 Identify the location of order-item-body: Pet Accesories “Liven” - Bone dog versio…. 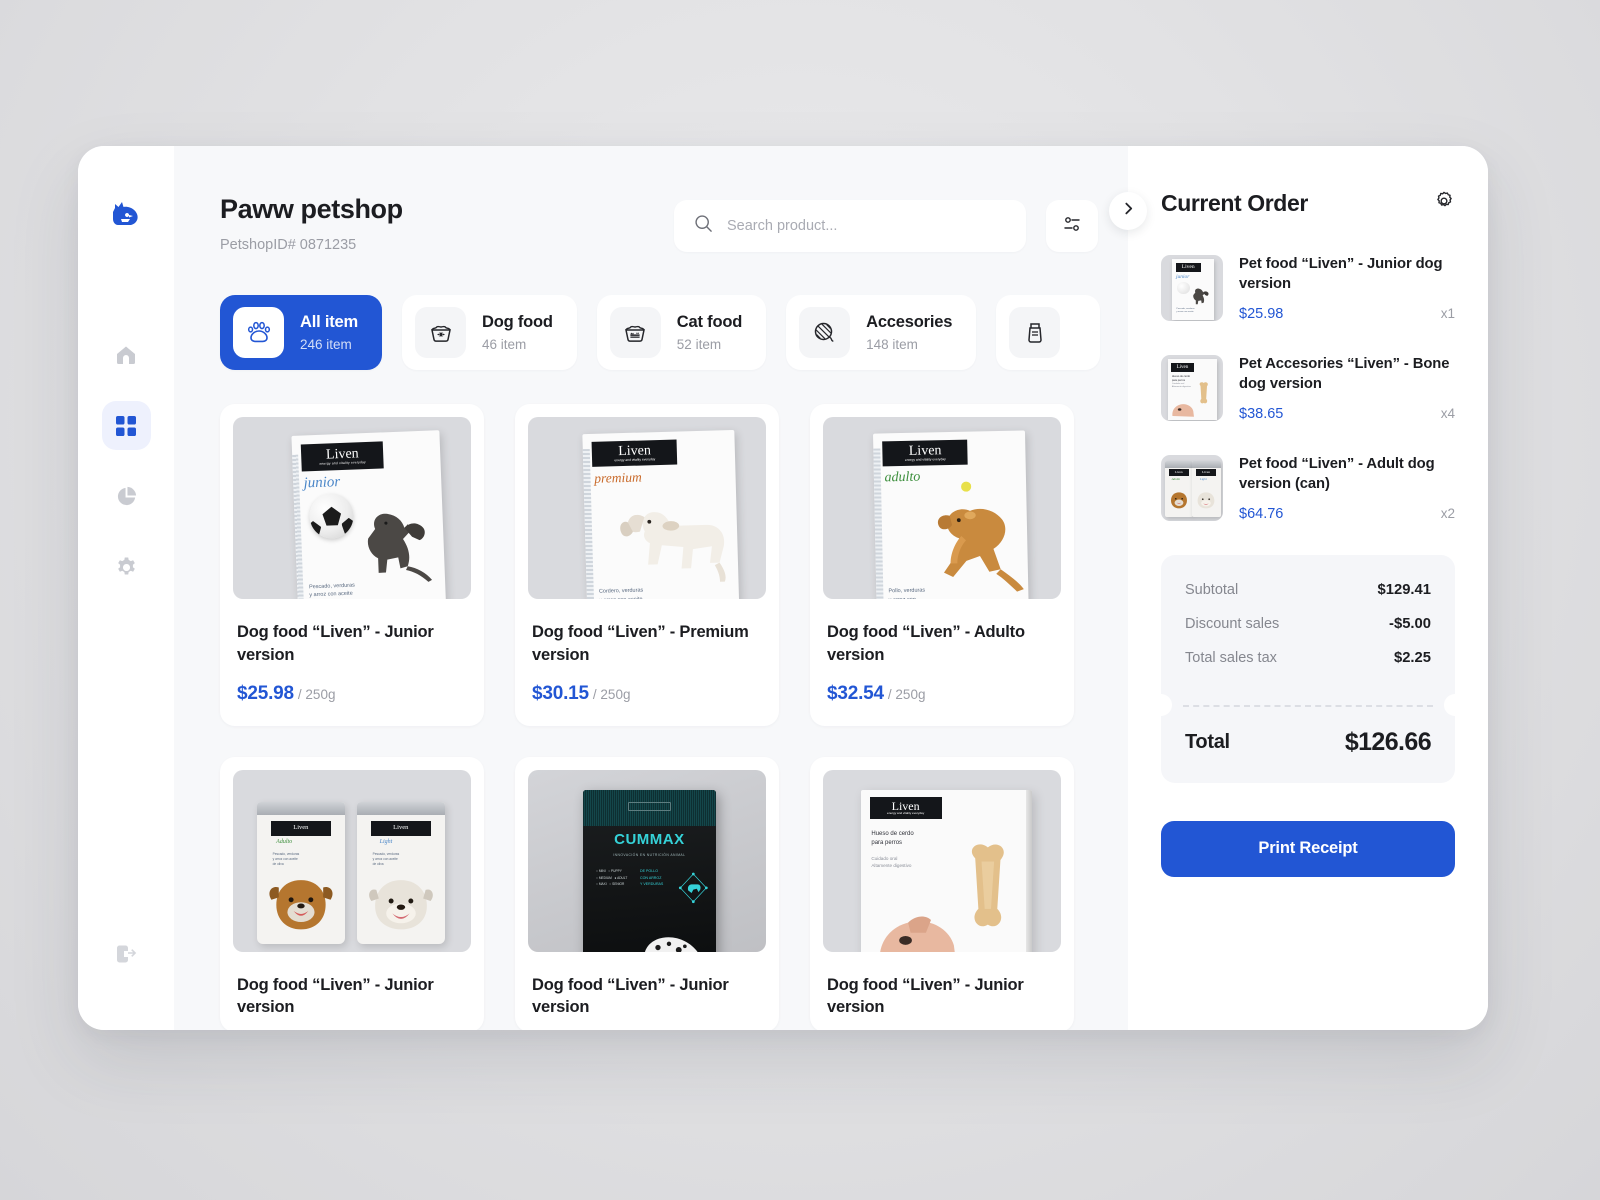
(1347, 388).